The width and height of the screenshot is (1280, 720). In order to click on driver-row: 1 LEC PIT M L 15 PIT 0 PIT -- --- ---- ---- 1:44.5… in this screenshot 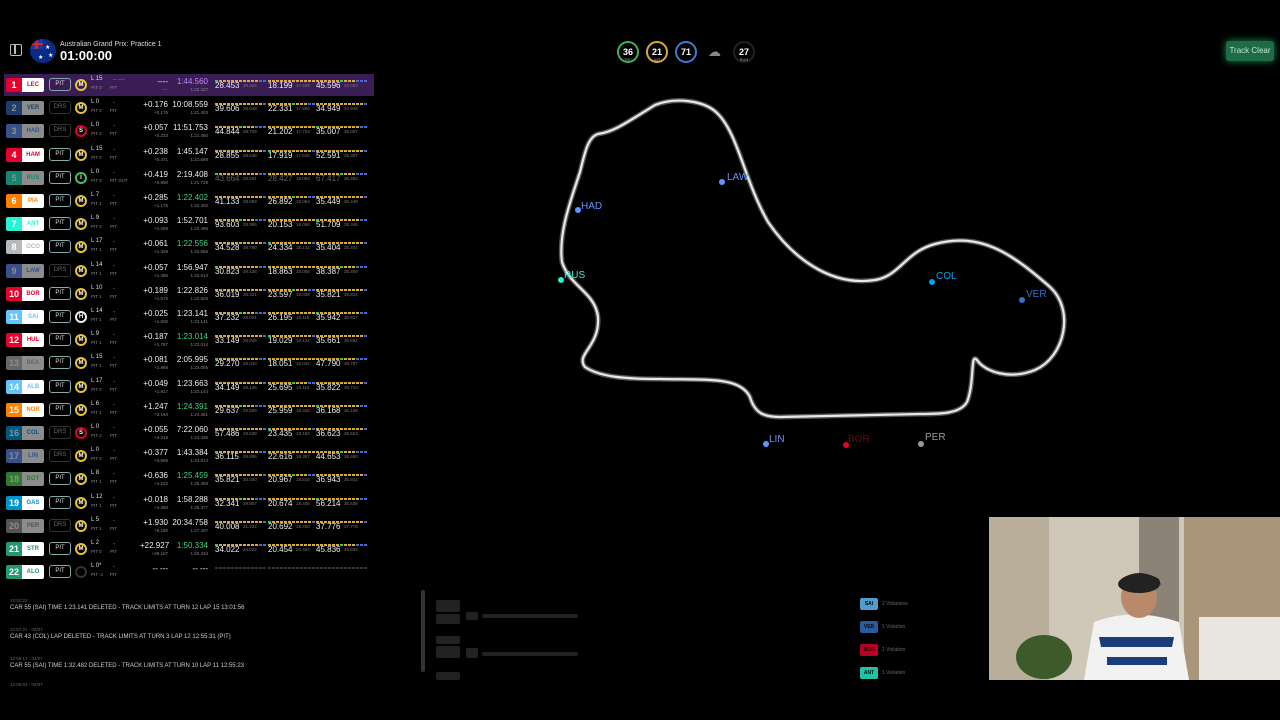, I will do `click(189, 85)`.